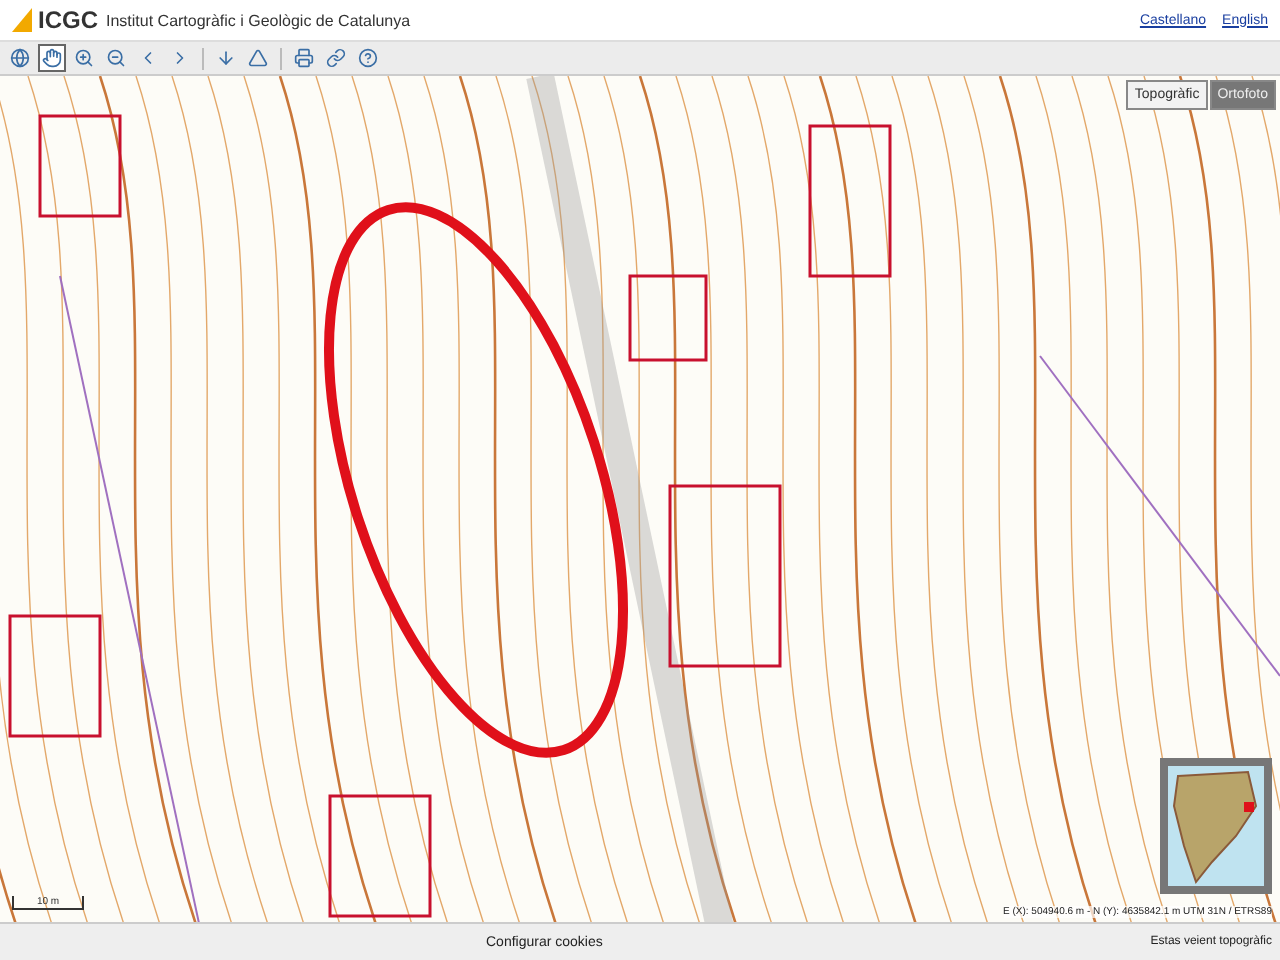 The height and width of the screenshot is (960, 1280). Describe the element at coordinates (259, 20) in the screenshot. I see `site-title: Institut Cartogràfic i Geològic de Catalunya` at that location.